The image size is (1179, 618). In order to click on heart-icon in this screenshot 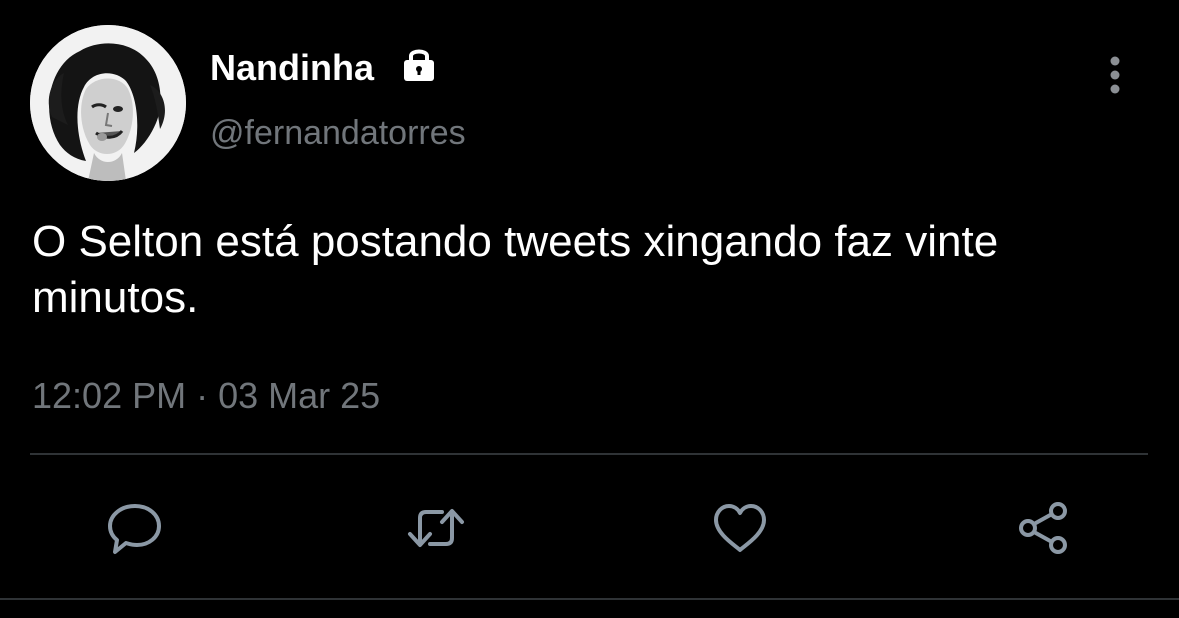, I will do `click(740, 528)`.